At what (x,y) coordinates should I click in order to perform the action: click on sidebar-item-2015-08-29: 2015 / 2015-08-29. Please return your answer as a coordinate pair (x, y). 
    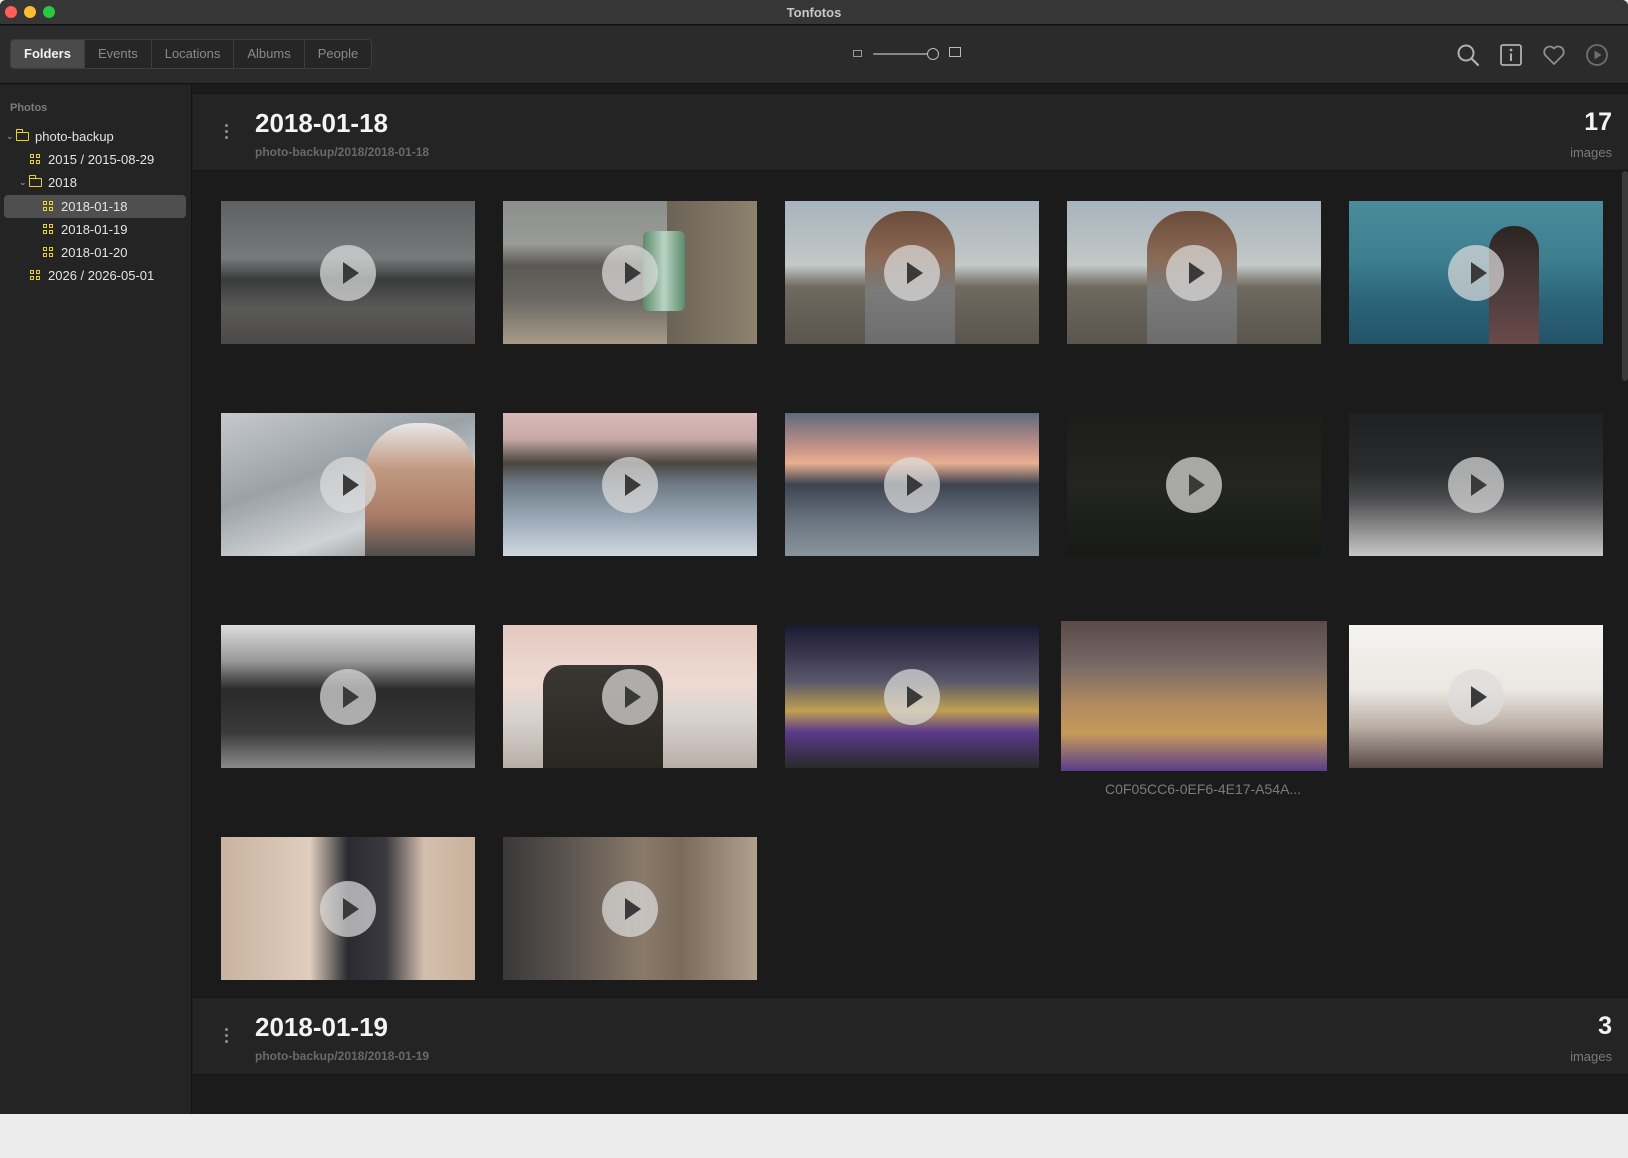
    Looking at the image, I should click on (92, 159).